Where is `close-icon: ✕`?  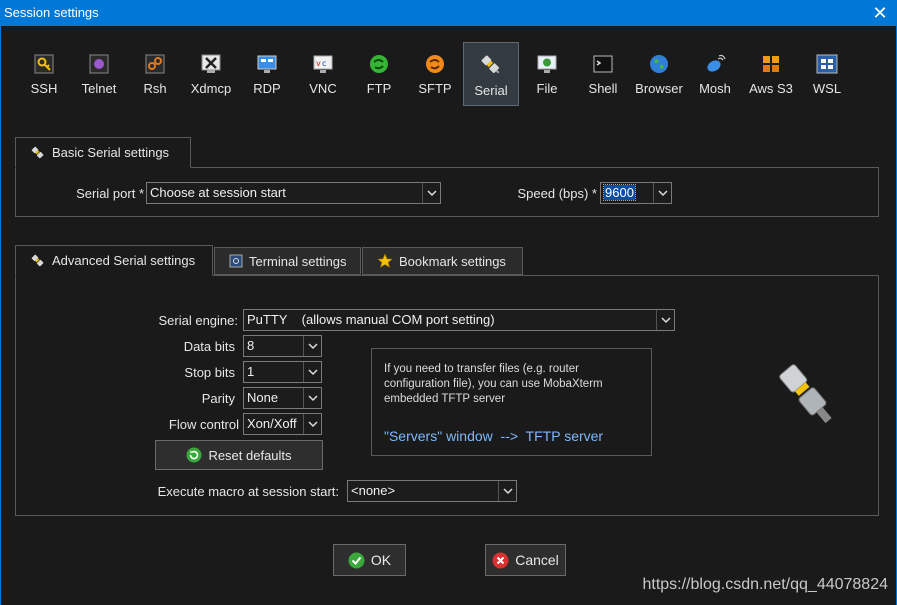 close-icon: ✕ is located at coordinates (880, 13).